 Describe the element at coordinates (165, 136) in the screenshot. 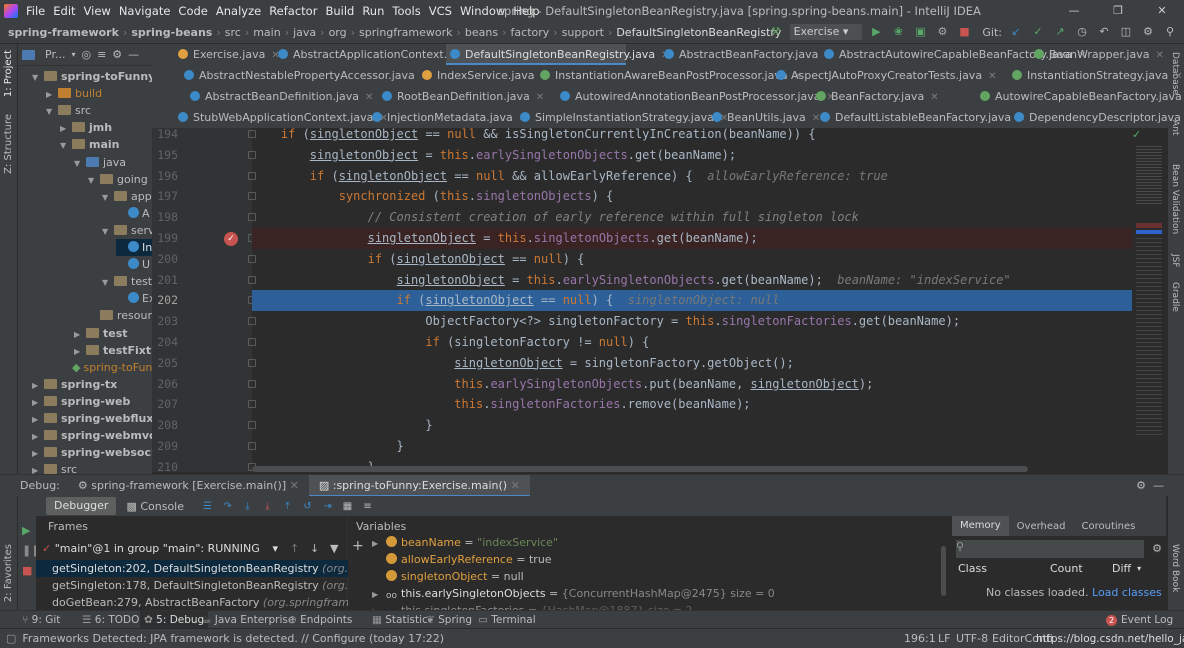

I see `line-number: 194` at that location.